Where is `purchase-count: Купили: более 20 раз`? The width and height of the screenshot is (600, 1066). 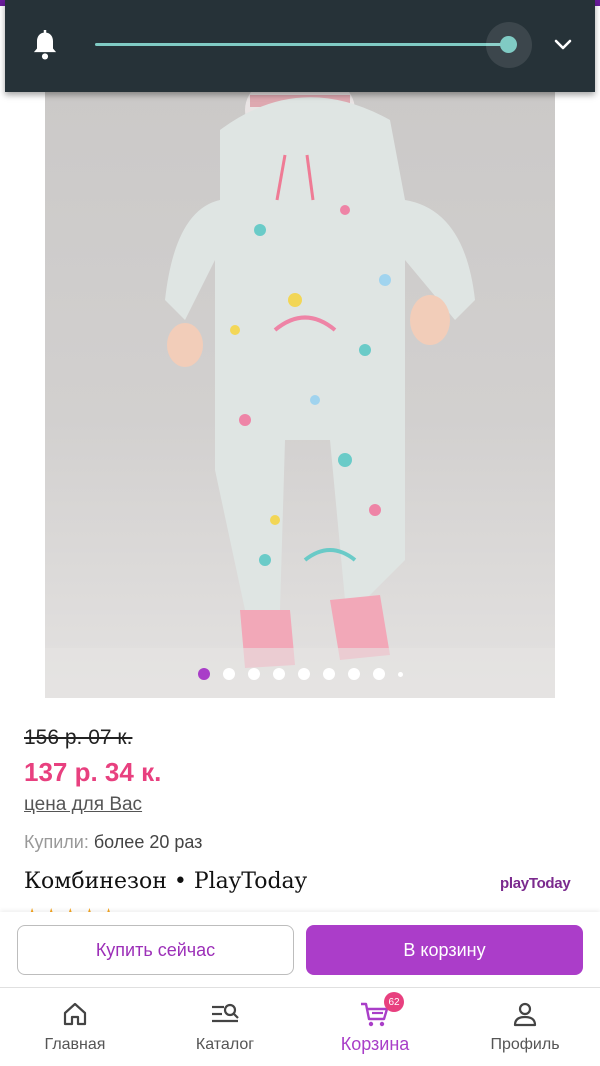
purchase-count: Купили: более 20 раз is located at coordinates (113, 842).